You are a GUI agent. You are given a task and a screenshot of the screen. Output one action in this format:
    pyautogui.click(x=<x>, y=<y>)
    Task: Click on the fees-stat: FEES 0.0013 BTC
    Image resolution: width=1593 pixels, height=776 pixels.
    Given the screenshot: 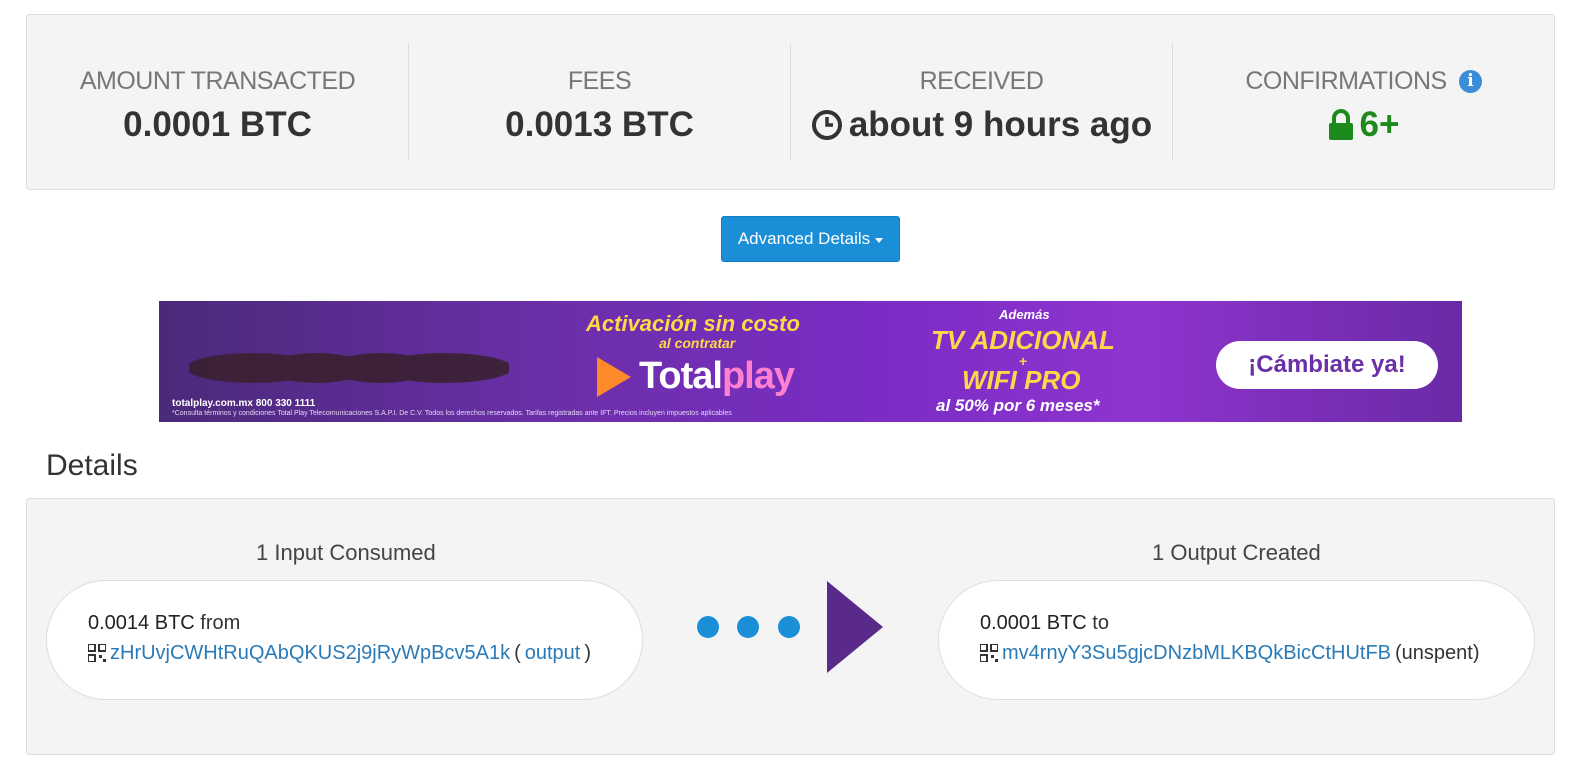 What is the action you would take?
    pyautogui.click(x=600, y=102)
    